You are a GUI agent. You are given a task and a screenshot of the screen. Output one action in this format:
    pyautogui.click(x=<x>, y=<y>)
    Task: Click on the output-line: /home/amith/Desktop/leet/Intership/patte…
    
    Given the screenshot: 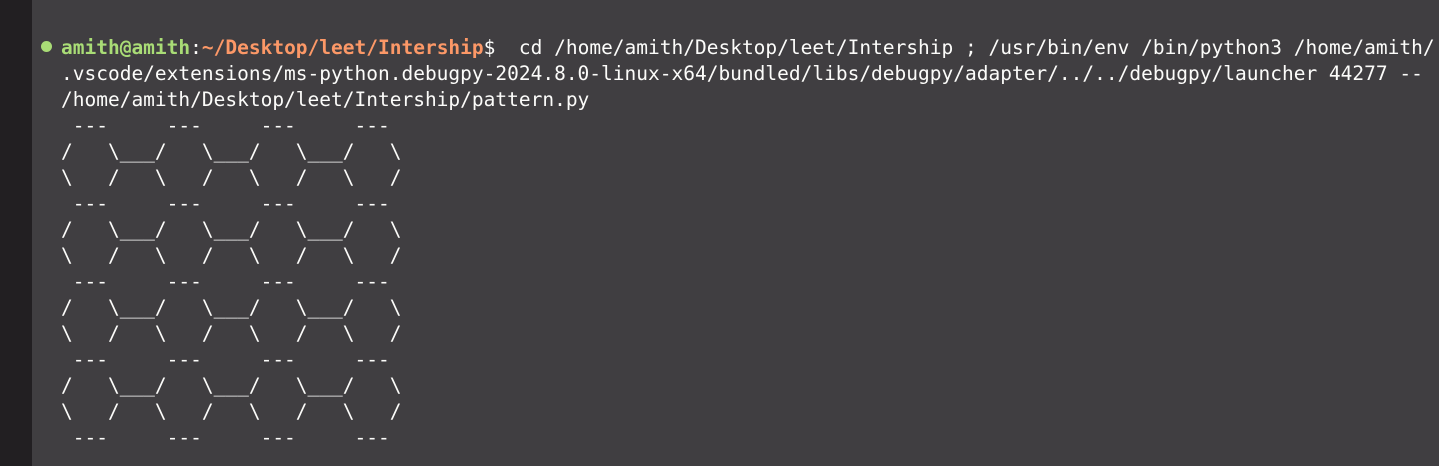 What is the action you would take?
    pyautogui.click(x=325, y=99)
    